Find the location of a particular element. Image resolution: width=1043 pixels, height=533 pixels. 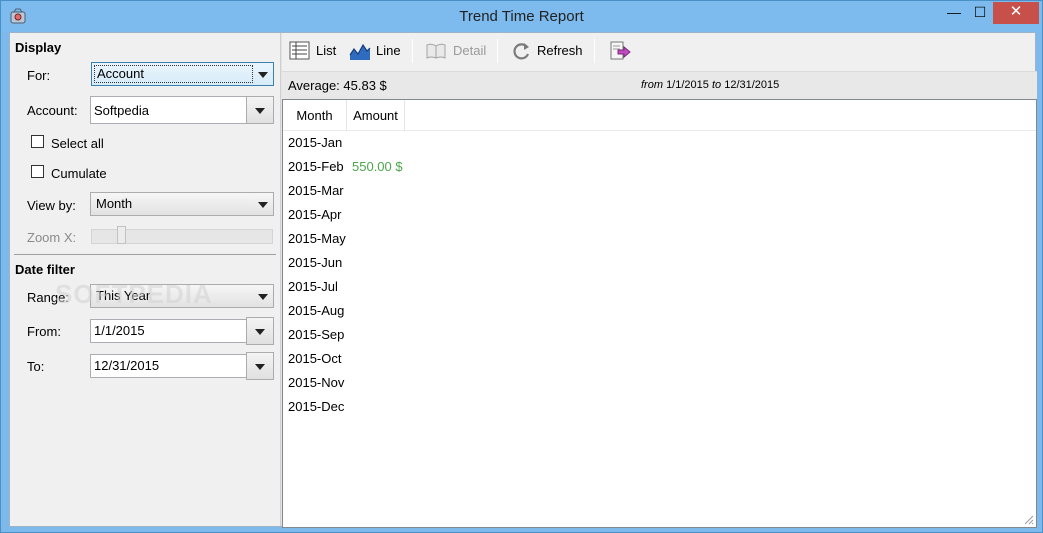

date-filter-section-title: Date filter is located at coordinates (45, 269).